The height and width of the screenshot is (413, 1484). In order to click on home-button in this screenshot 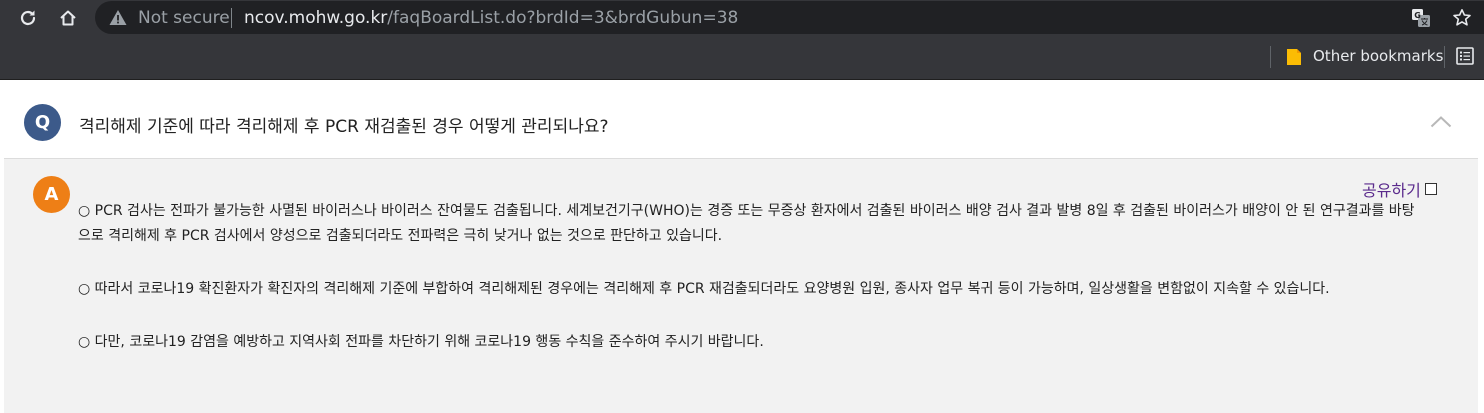, I will do `click(68, 18)`.